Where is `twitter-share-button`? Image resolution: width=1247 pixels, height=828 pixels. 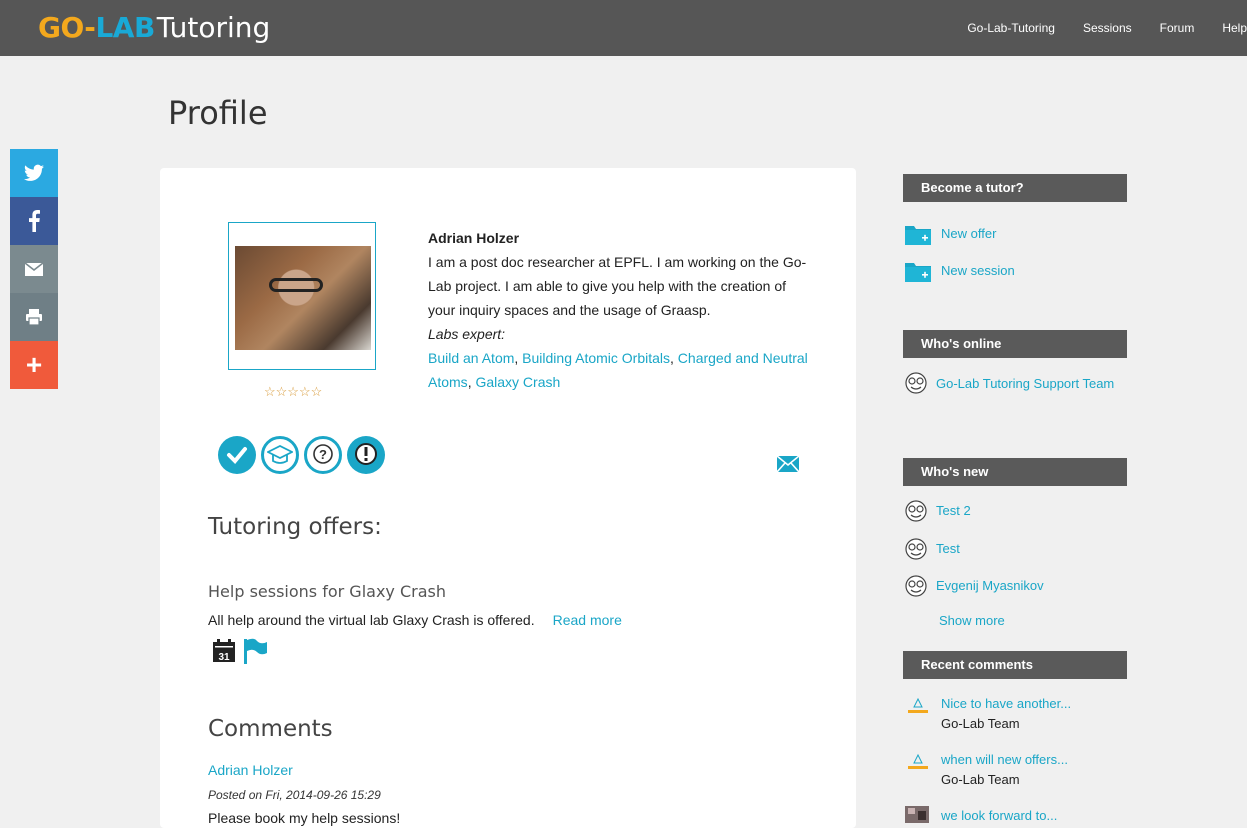
twitter-share-button is located at coordinates (34, 173).